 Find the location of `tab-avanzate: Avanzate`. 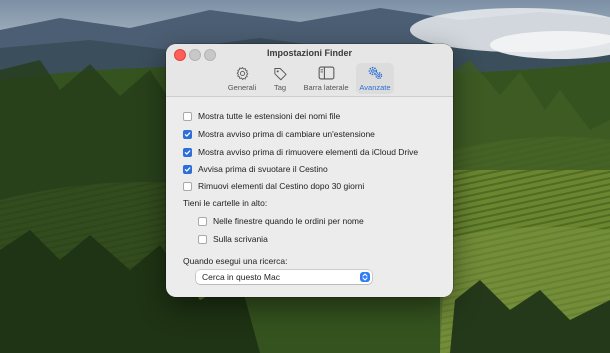

tab-avanzate: Avanzate is located at coordinates (375, 78).